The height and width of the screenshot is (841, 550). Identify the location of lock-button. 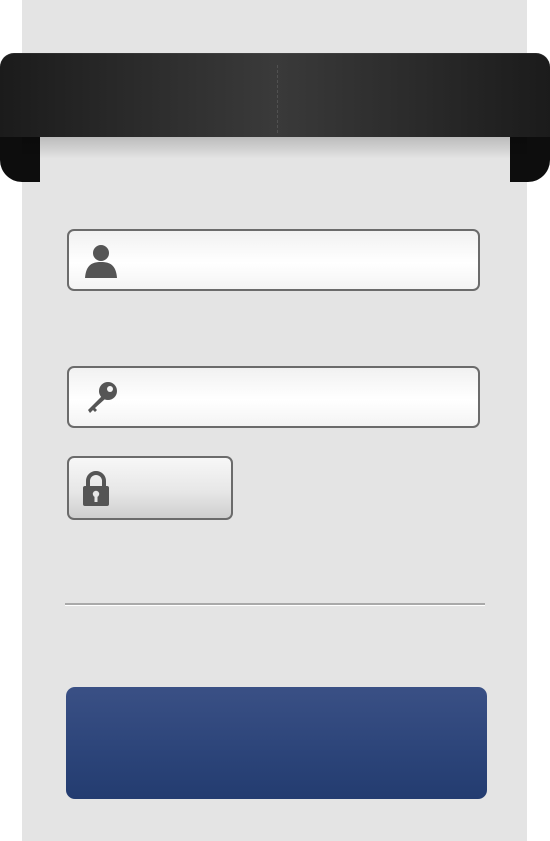
(150, 488).